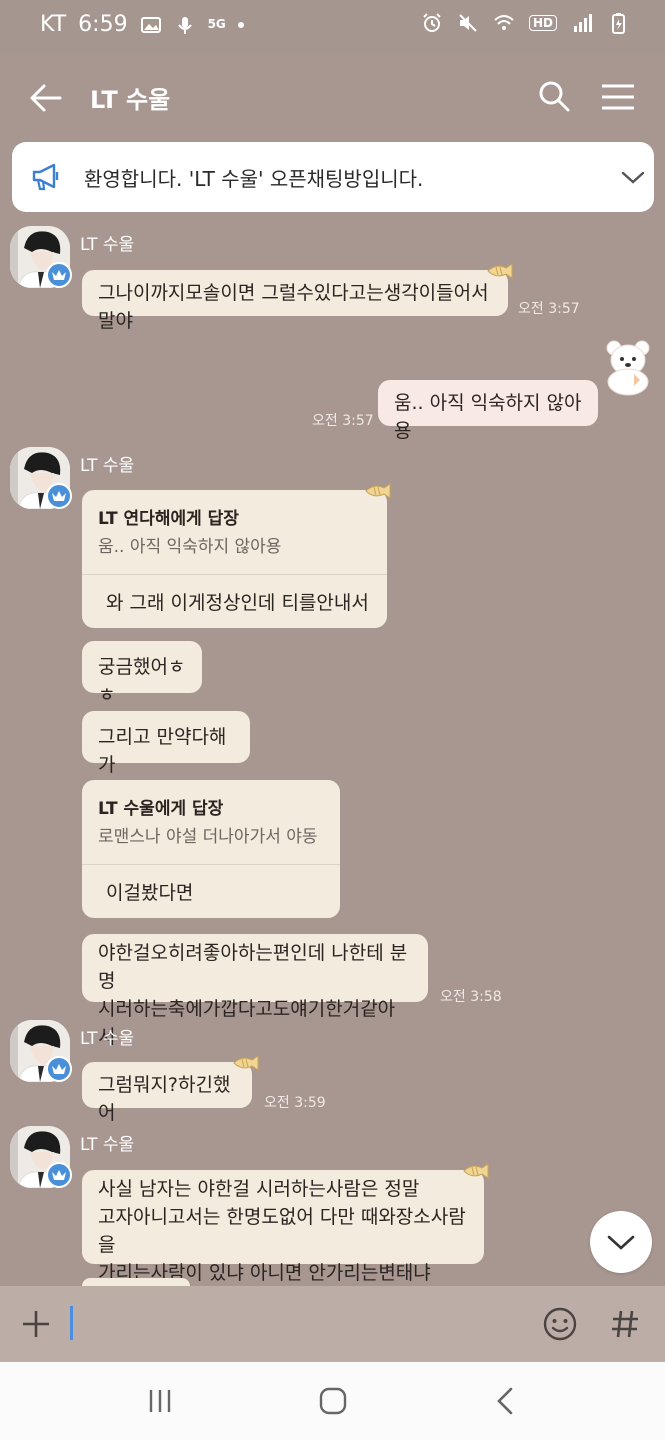 The height and width of the screenshot is (1440, 665). I want to click on network-5g-badge: 5G, so click(216, 24).